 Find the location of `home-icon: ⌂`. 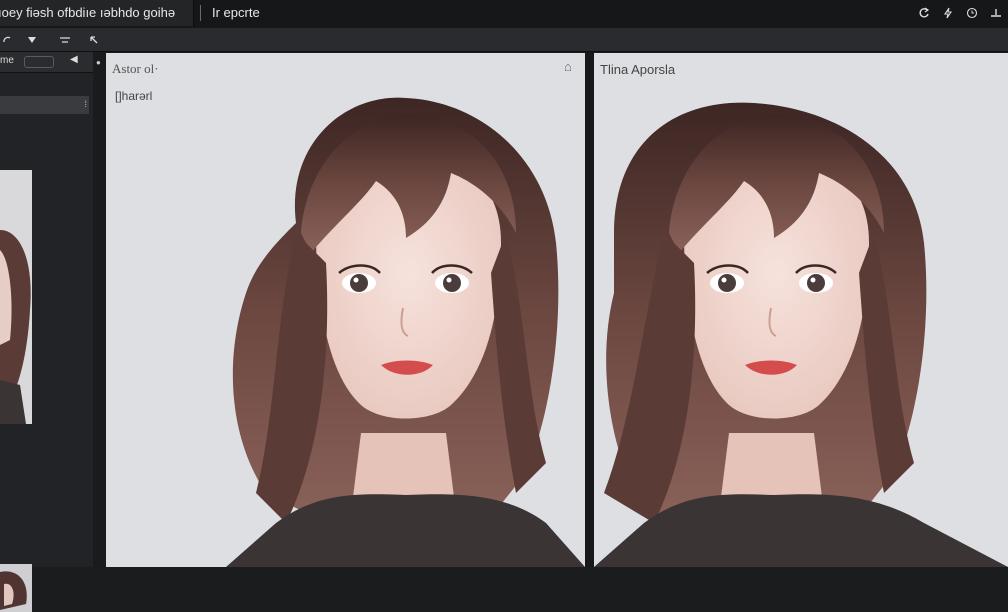

home-icon: ⌂ is located at coordinates (568, 66).